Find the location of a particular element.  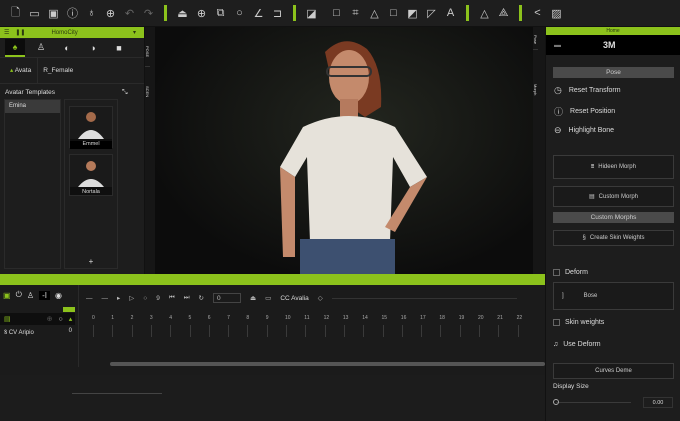

sub-tab-female: R_Female is located at coordinates (55, 70).